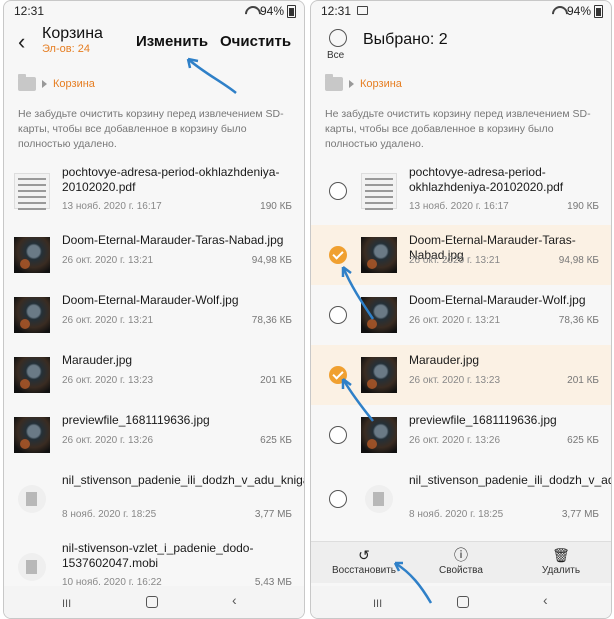 The width and height of the screenshot is (614, 619). What do you see at coordinates (598, 11) in the screenshot?
I see `battery-icon` at bounding box center [598, 11].